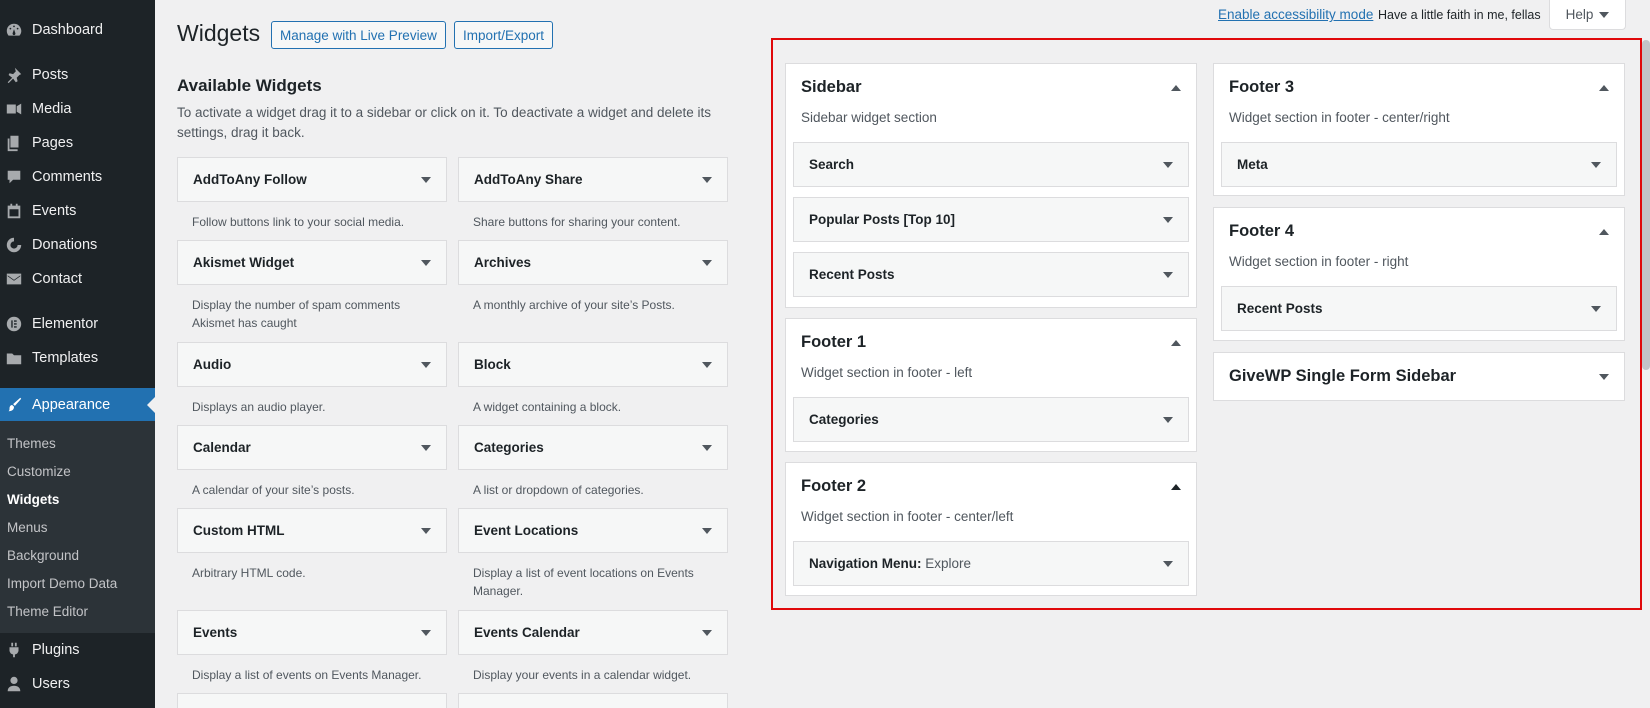 This screenshot has height=708, width=1650. Describe the element at coordinates (215, 632) in the screenshot. I see `widget-title: Events` at that location.